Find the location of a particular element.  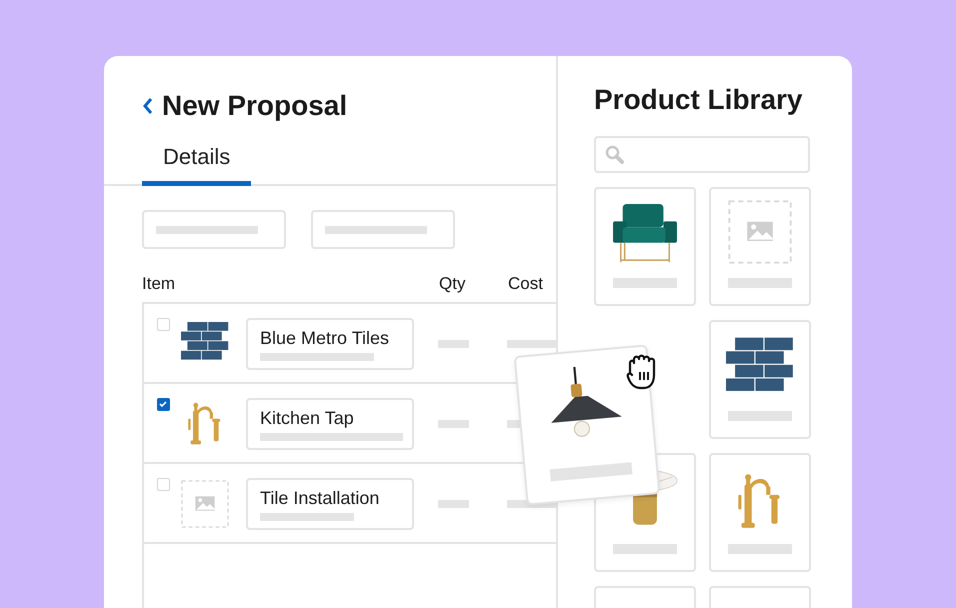

name-field: Kitchen Tap is located at coordinates (330, 424).